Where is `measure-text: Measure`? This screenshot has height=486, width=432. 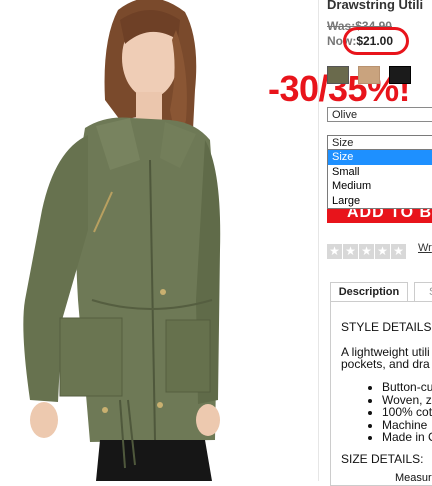 measure-text: Measure is located at coordinates (413, 478).